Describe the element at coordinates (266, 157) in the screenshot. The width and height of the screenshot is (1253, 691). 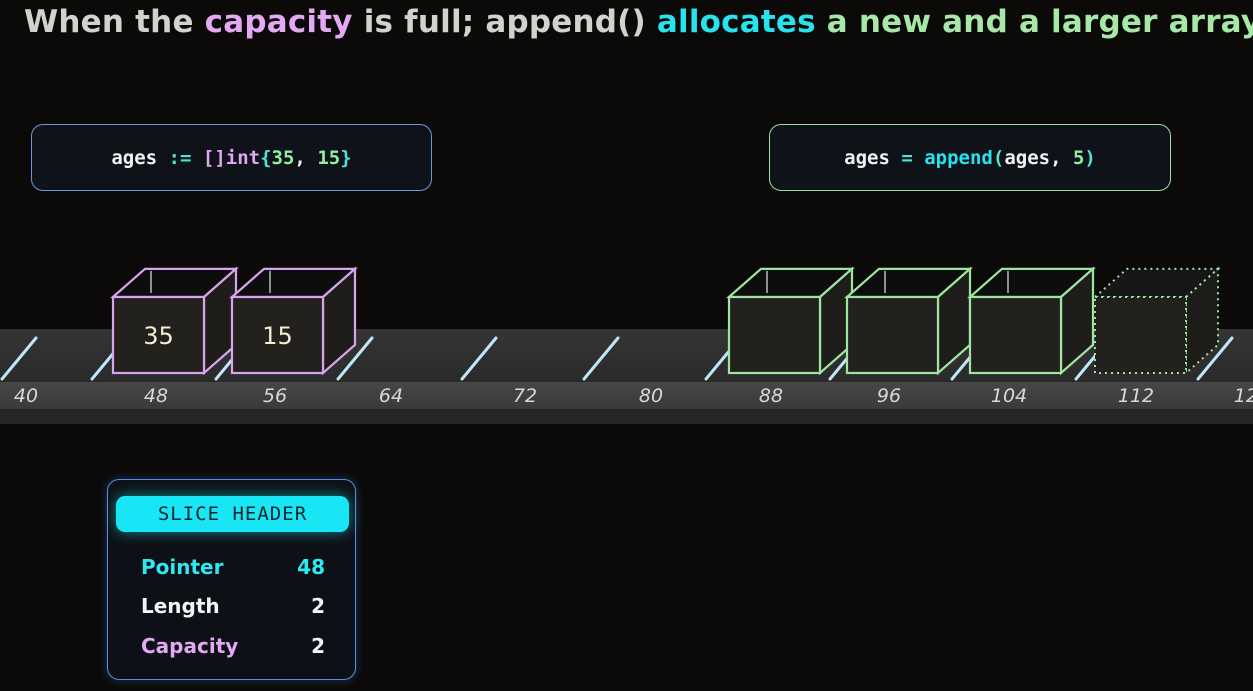
I see `code-token: {` at that location.